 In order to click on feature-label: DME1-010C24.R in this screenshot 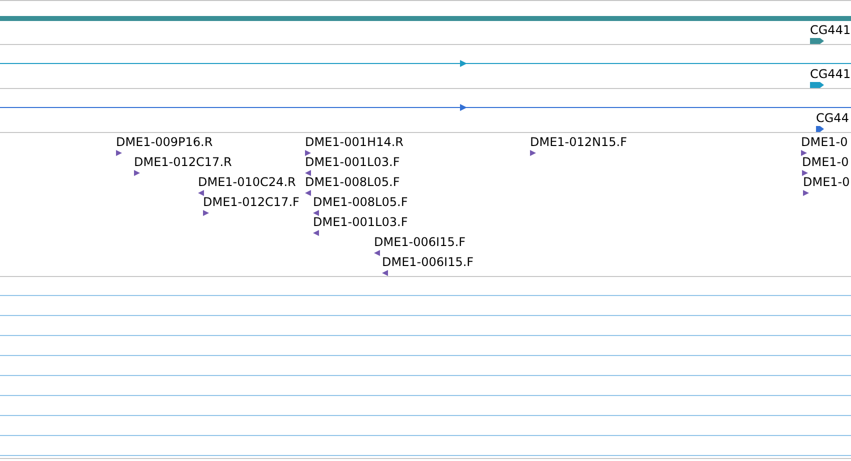, I will do `click(247, 182)`.